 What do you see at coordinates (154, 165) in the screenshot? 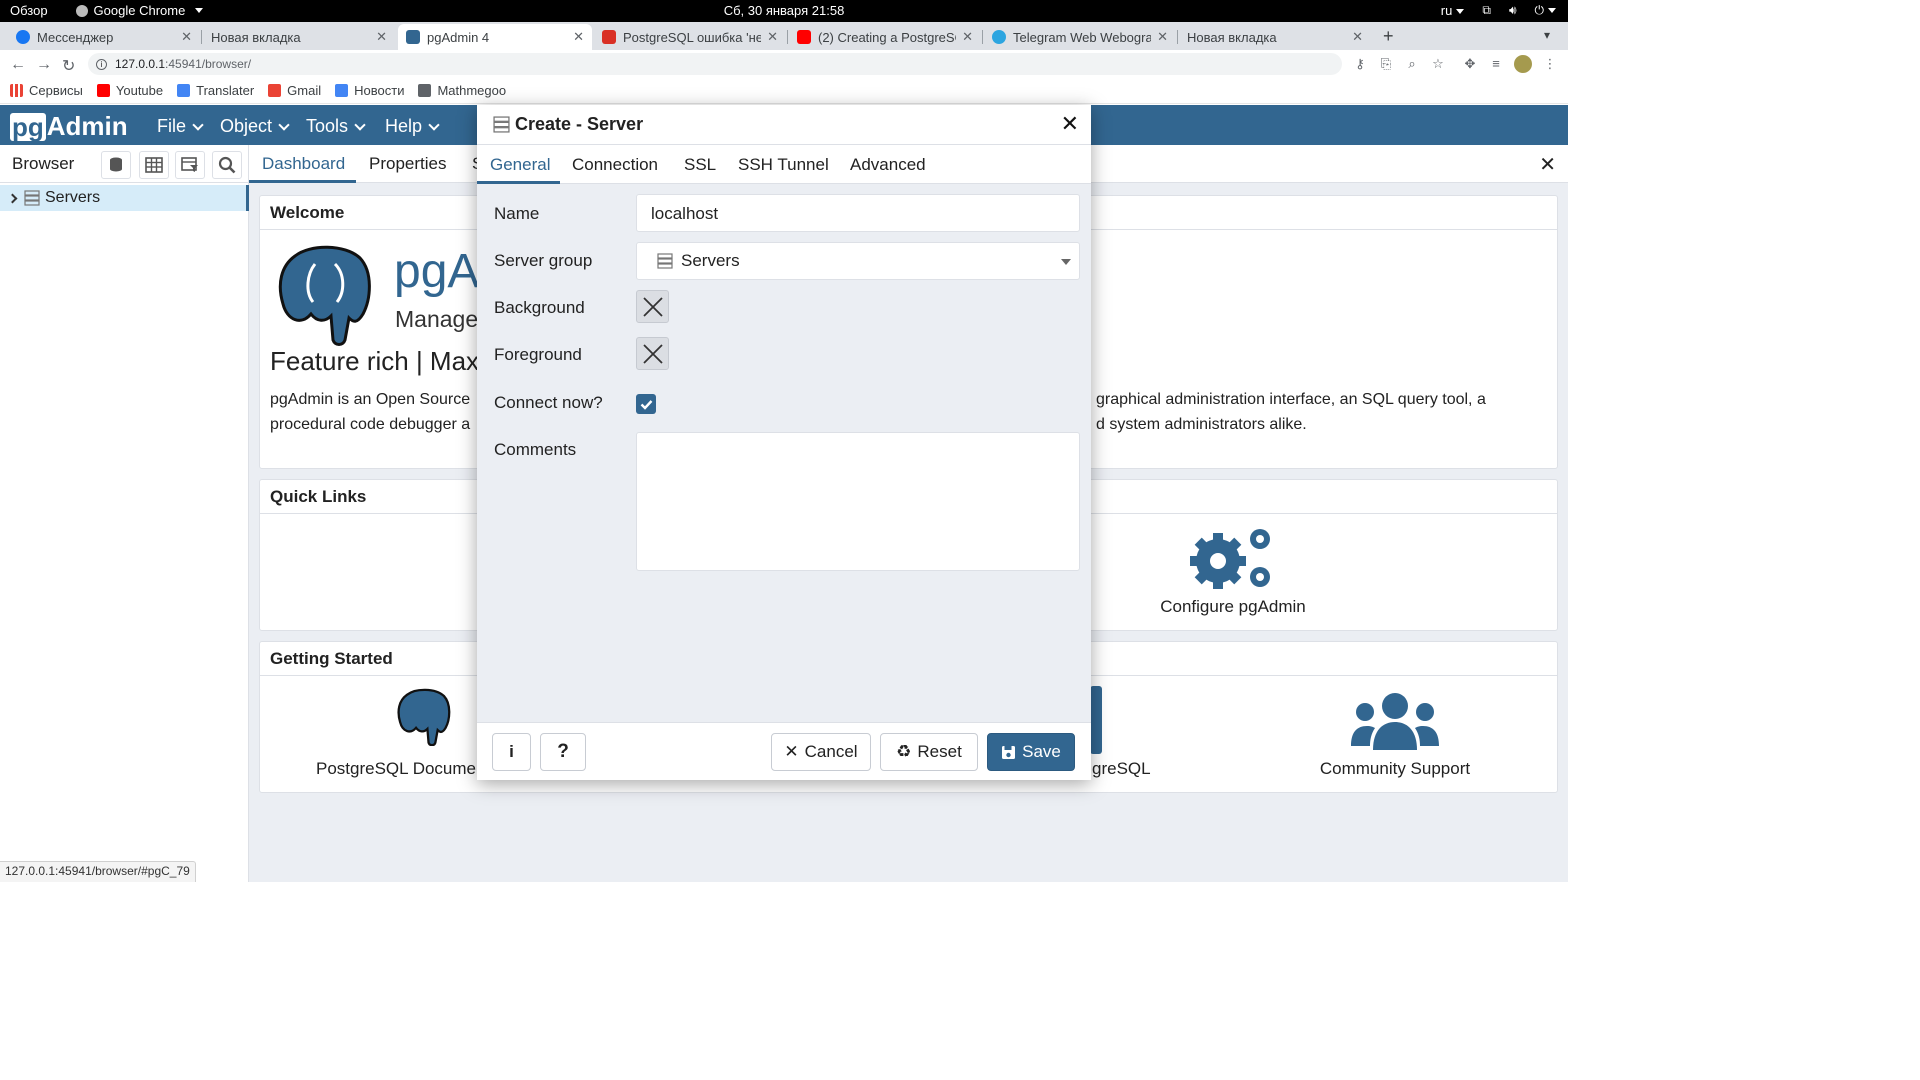
I see `view-data-button` at bounding box center [154, 165].